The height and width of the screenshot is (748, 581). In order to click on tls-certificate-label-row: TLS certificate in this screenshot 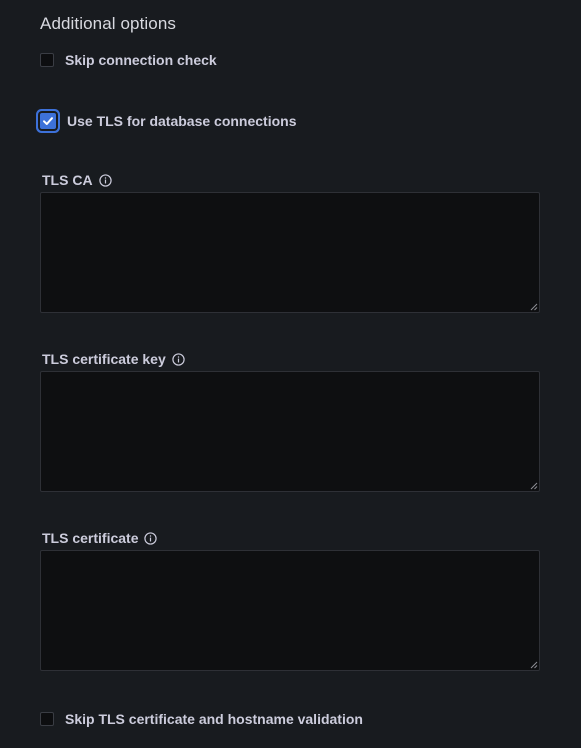, I will do `click(100, 538)`.